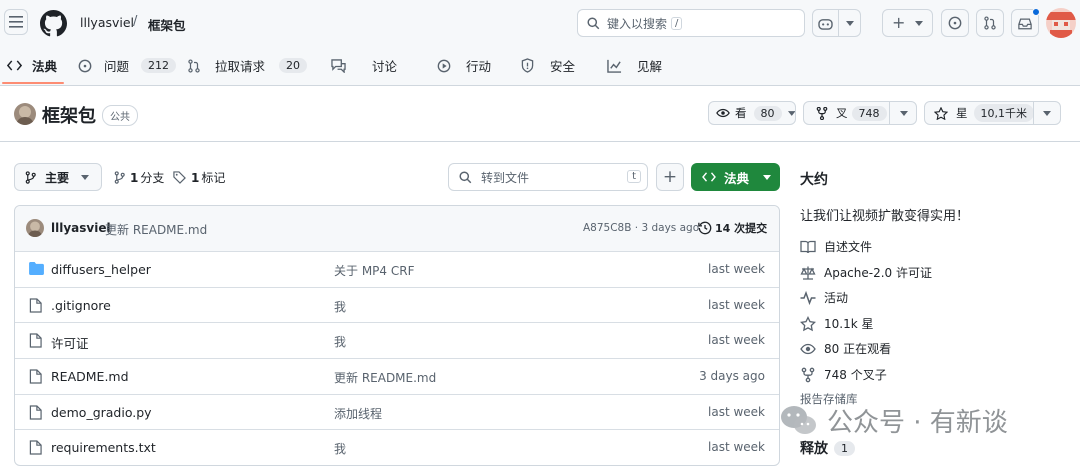 The width and height of the screenshot is (1080, 467). What do you see at coordinates (825, 24) in the screenshot?
I see `copilot-icon` at bounding box center [825, 24].